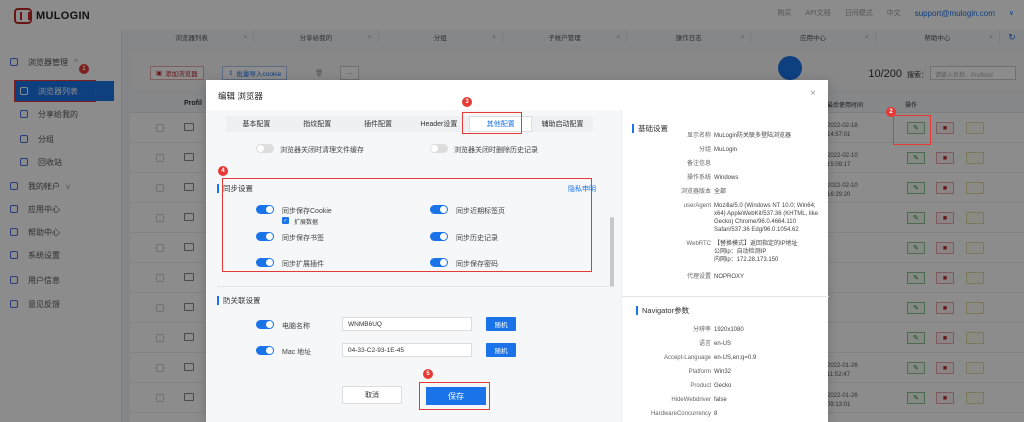  I want to click on info-value: en-US, so click(723, 344).